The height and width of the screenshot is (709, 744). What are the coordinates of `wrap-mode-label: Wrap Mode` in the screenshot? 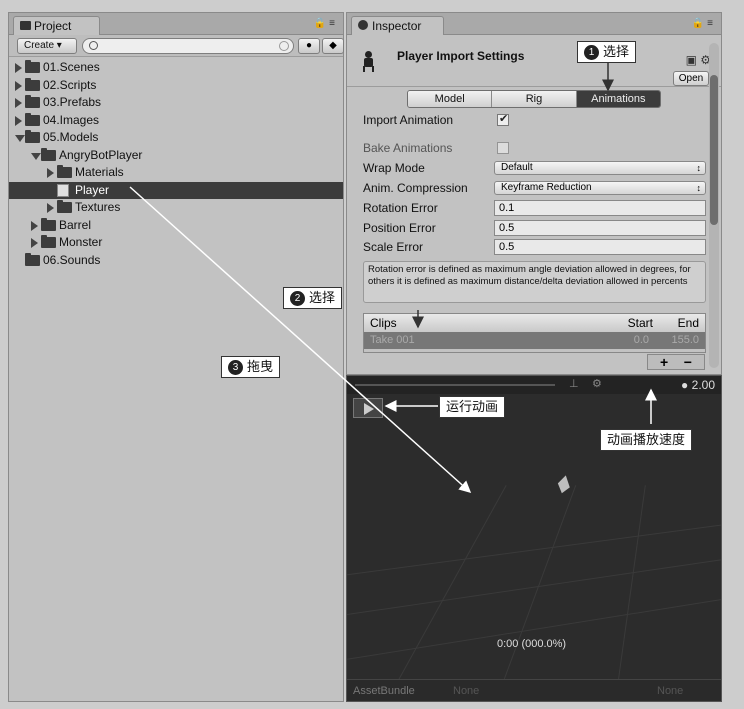 It's located at (394, 168).